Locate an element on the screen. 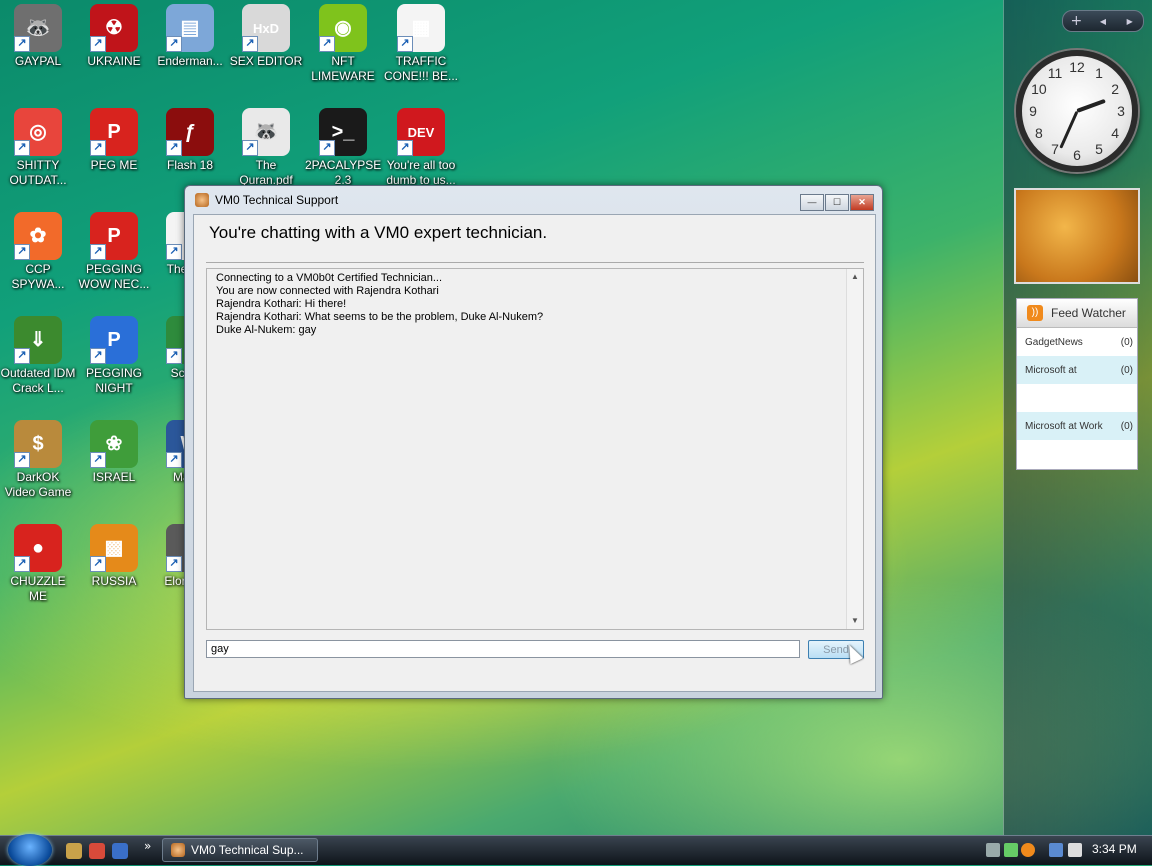 This screenshot has height=866, width=1152. chat-log-scrollbar: ▲ ▼ is located at coordinates (854, 449).